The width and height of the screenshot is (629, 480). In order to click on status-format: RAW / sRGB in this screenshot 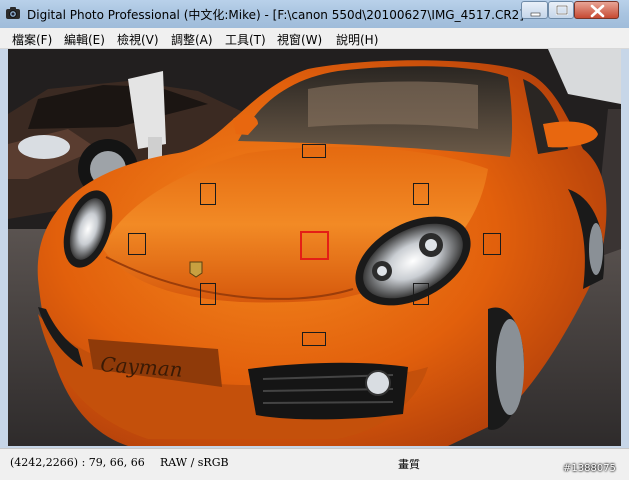, I will do `click(194, 462)`.